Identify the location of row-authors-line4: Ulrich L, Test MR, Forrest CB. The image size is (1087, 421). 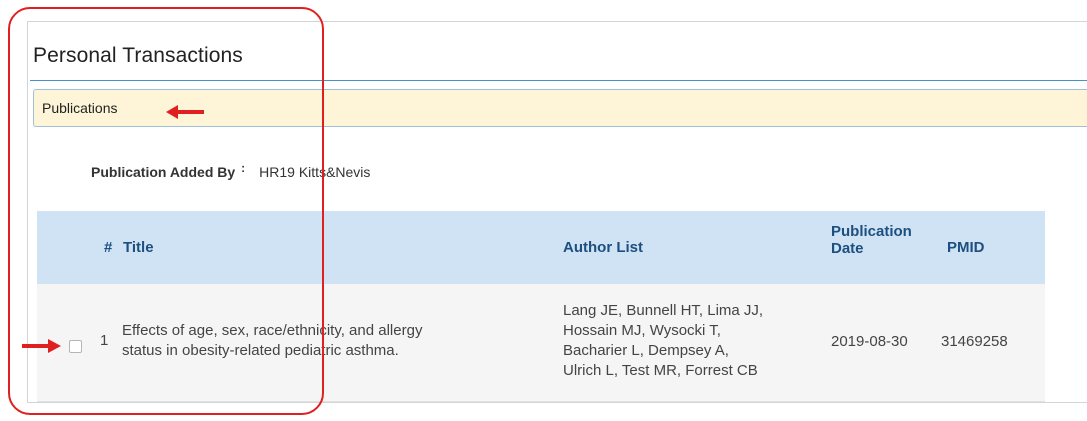
(660, 370).